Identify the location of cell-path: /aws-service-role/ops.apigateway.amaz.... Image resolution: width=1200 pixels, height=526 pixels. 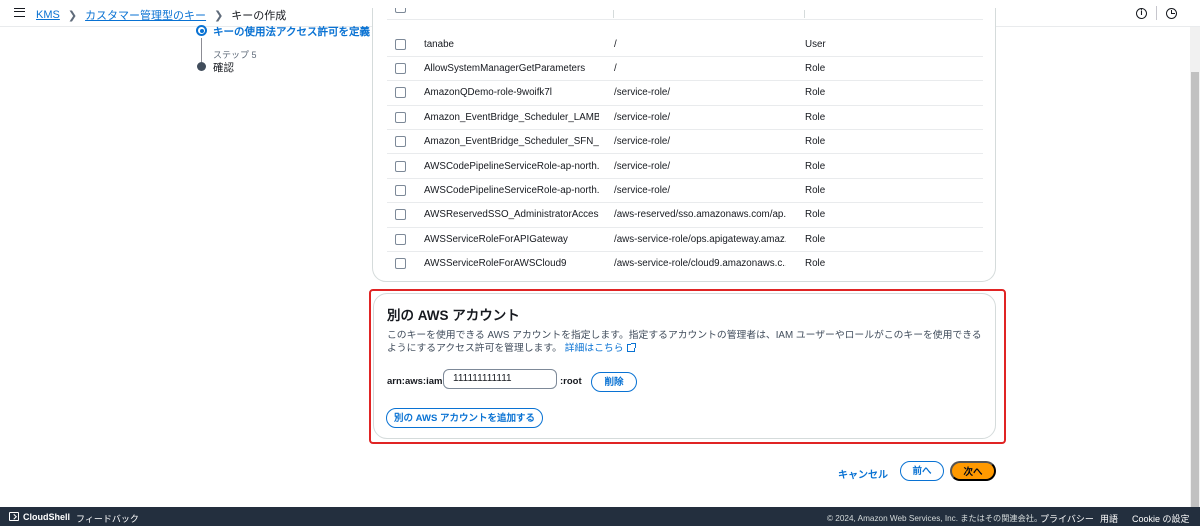
(700, 239).